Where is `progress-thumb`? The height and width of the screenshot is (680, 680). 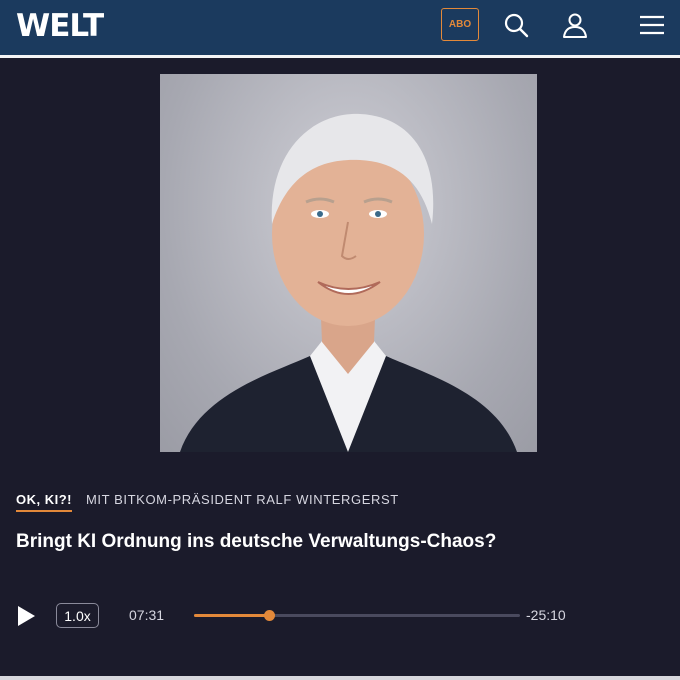 progress-thumb is located at coordinates (269, 615).